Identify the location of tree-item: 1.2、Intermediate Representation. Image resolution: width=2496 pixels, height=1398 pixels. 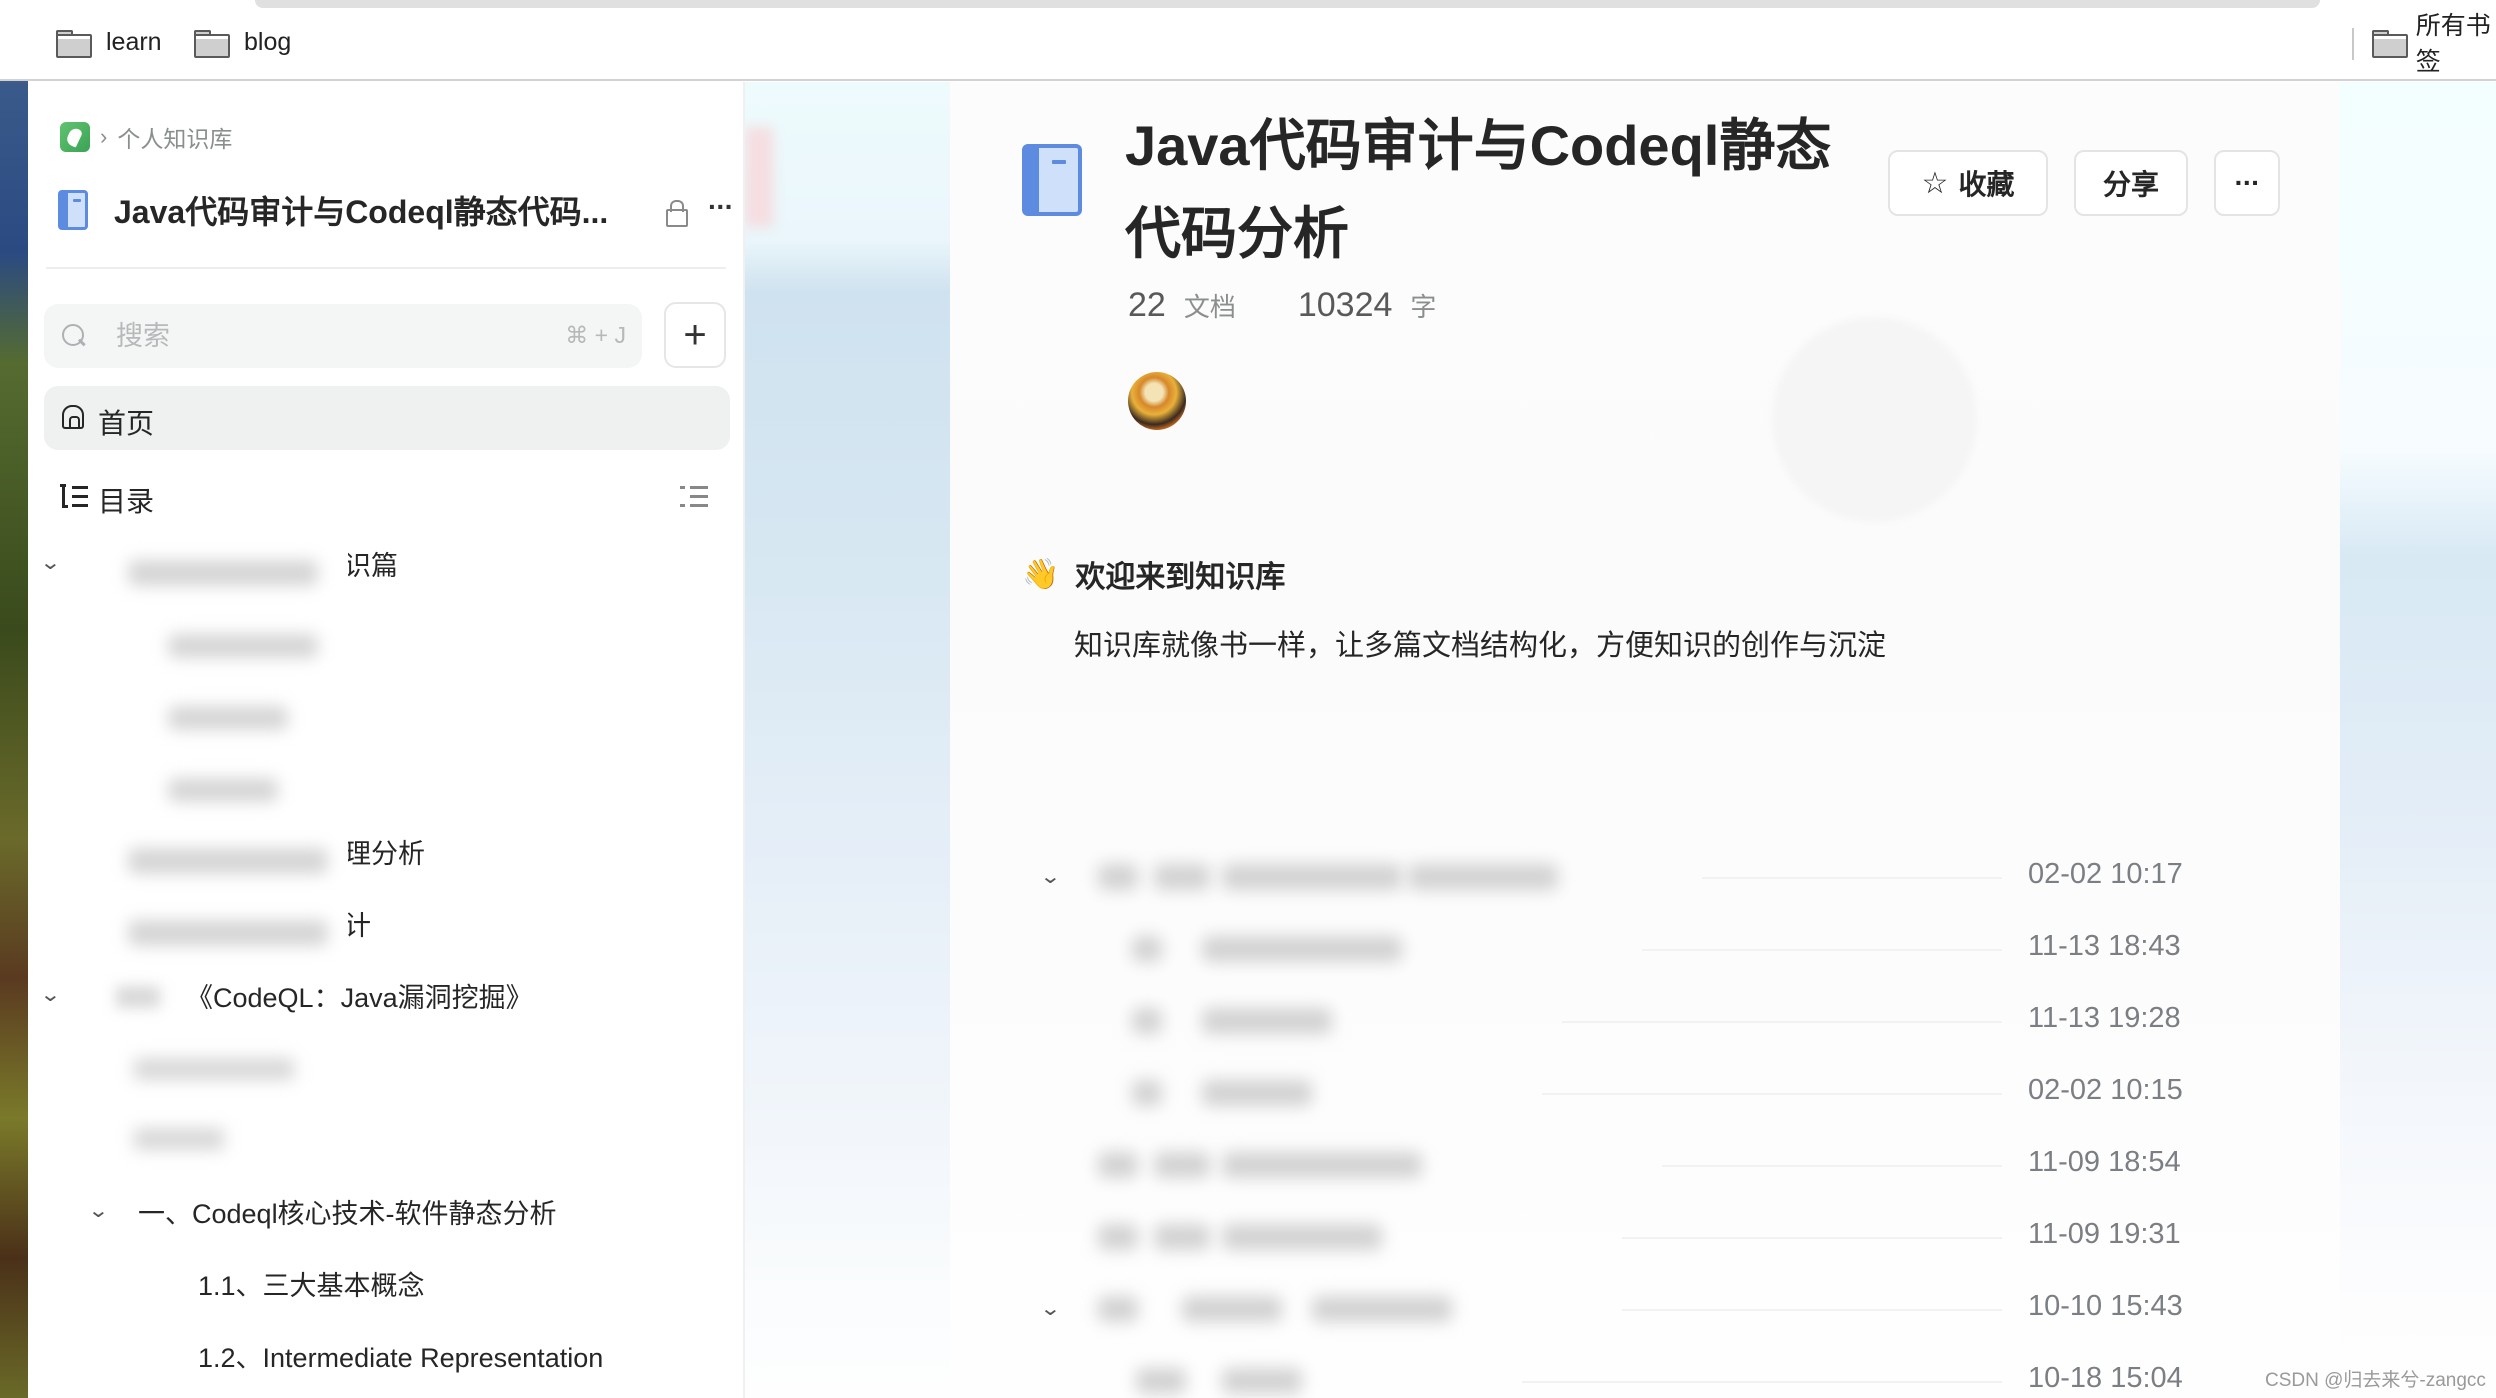
(382, 1356).